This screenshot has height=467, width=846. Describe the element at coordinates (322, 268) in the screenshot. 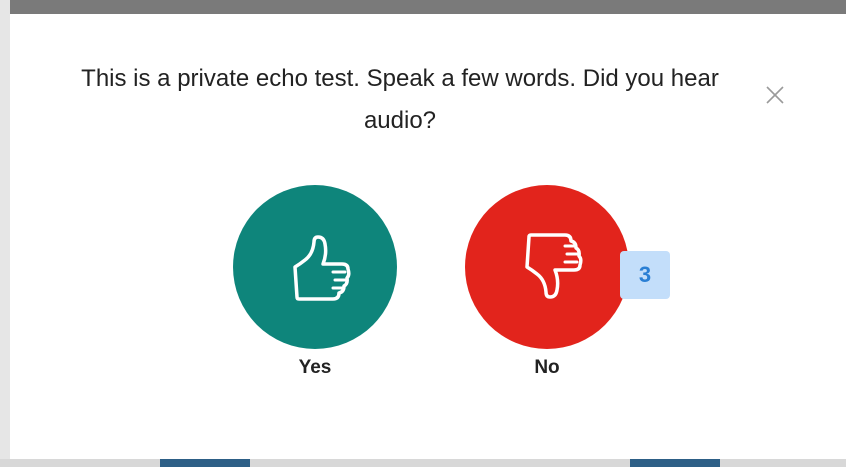

I see `thumbs-up-icon` at that location.